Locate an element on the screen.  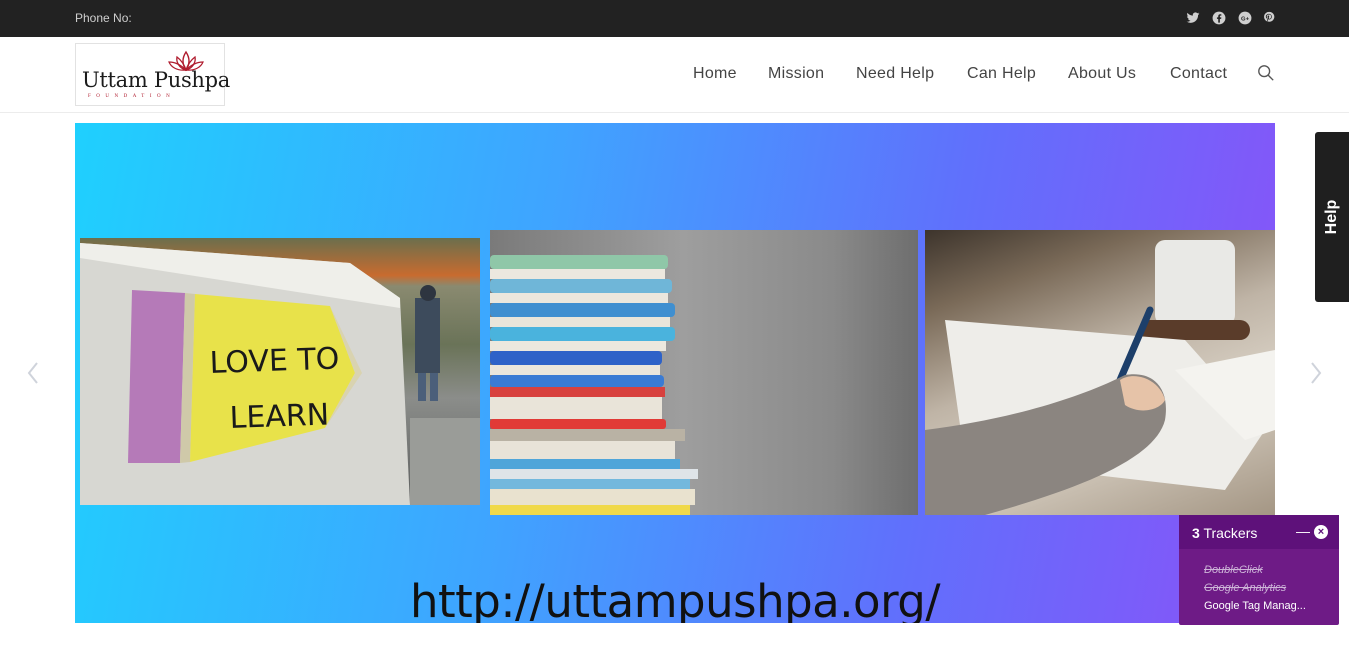
logo-text: Uttam Pushpa is located at coordinates (156, 80).